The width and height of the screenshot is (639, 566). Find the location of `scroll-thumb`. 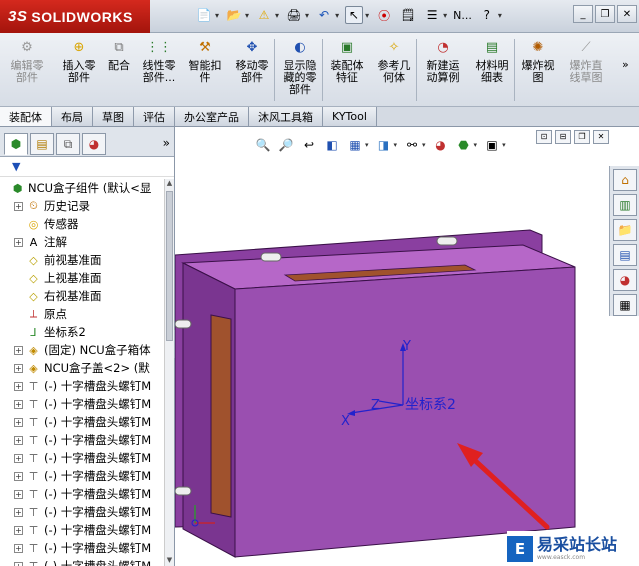

scroll-thumb is located at coordinates (169, 266).